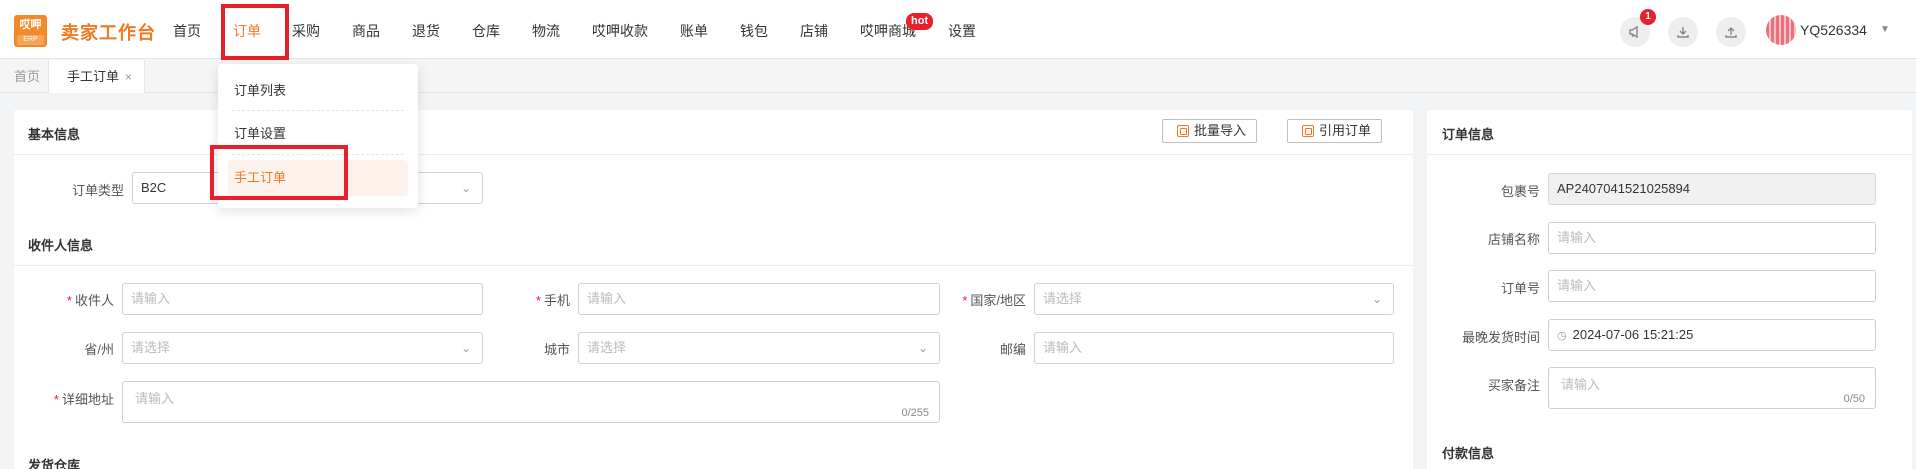  Describe the element at coordinates (83, 399) in the screenshot. I see `address-label: * 详细地址` at that location.